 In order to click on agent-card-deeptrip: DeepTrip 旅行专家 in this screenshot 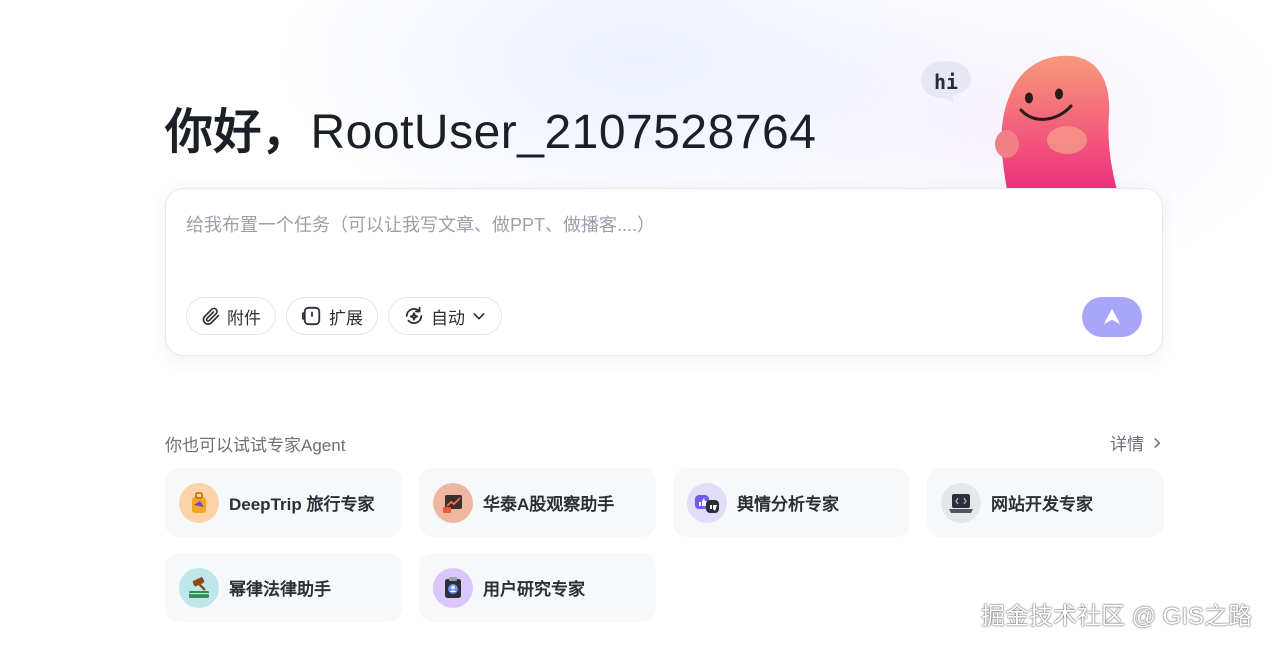, I will do `click(283, 502)`.